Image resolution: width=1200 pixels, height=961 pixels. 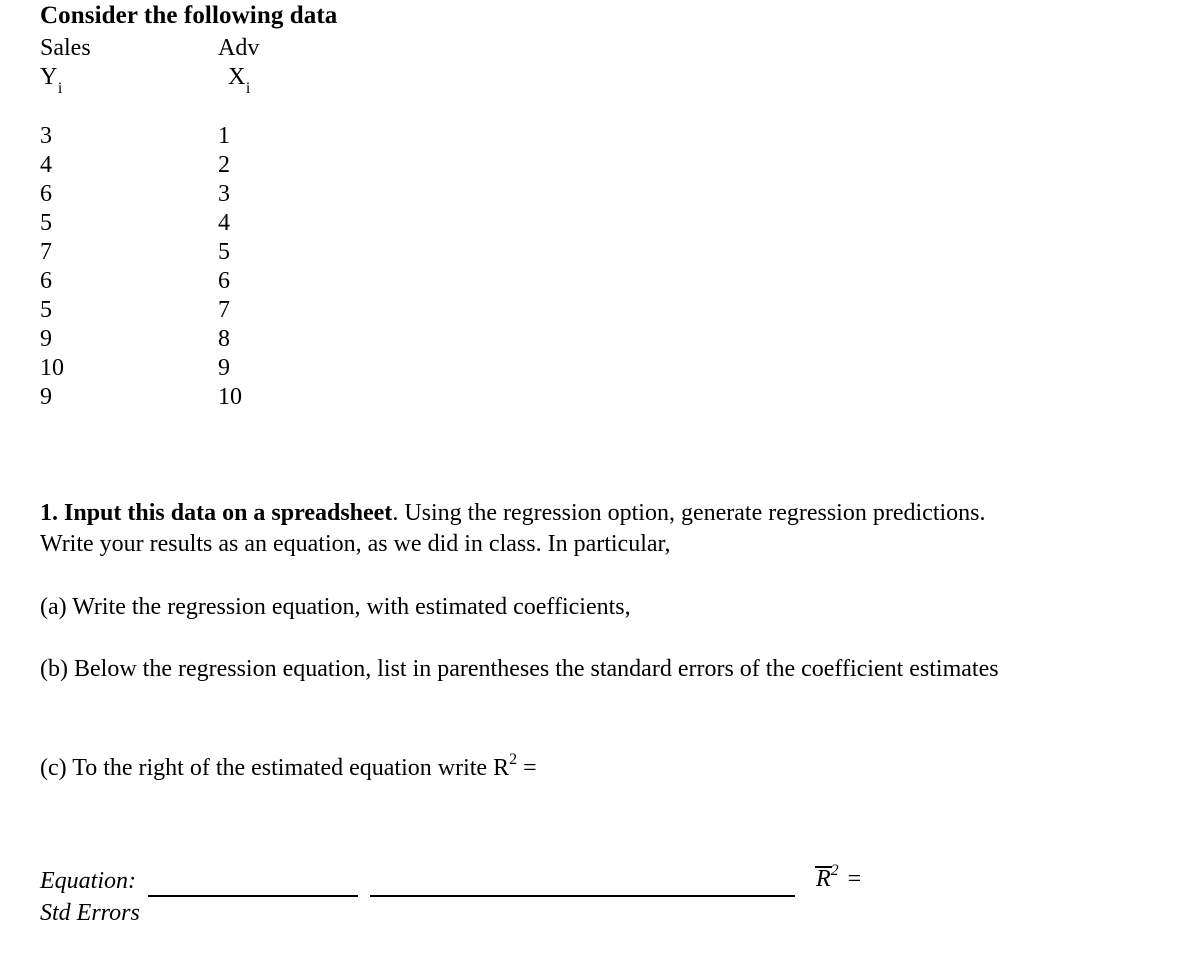 I want to click on table-row: 7 5, so click(x=205, y=252).